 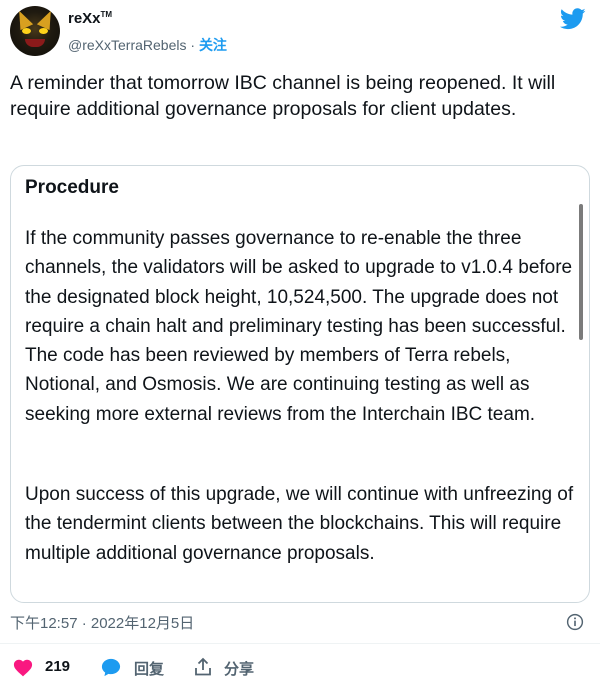 I want to click on like-count: 219, so click(x=58, y=666).